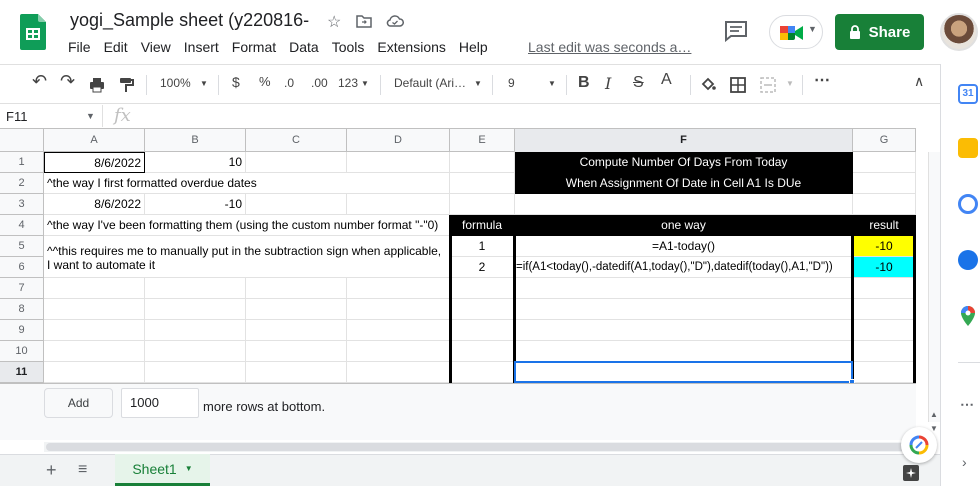 The image size is (980, 486). I want to click on cell-a2: ^the way I first formatted overdue dates, so click(247, 183).